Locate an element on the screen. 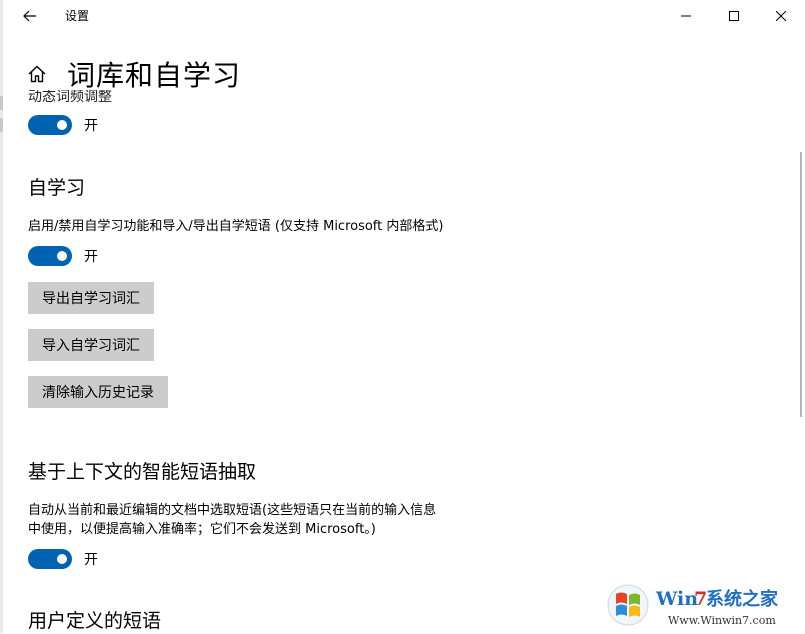  home-button is located at coordinates (37, 74).